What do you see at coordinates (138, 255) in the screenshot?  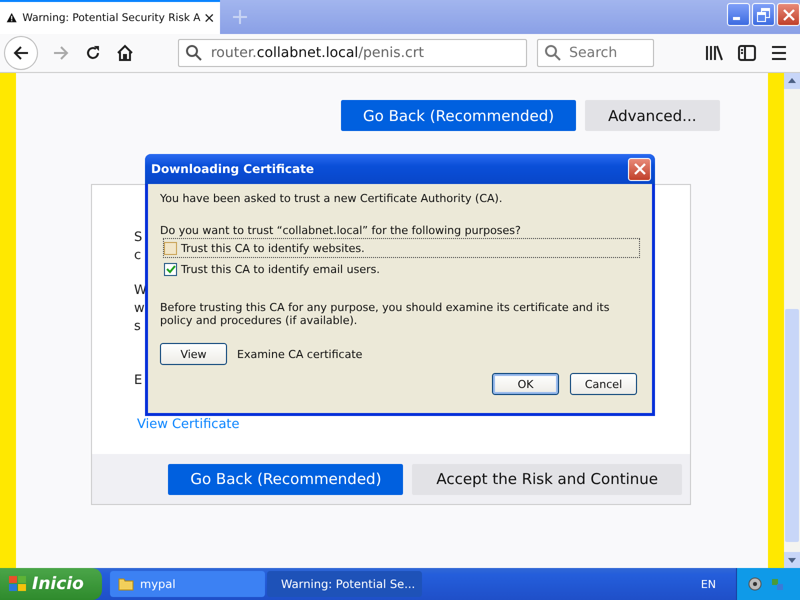 I see `text-fragment: c` at bounding box center [138, 255].